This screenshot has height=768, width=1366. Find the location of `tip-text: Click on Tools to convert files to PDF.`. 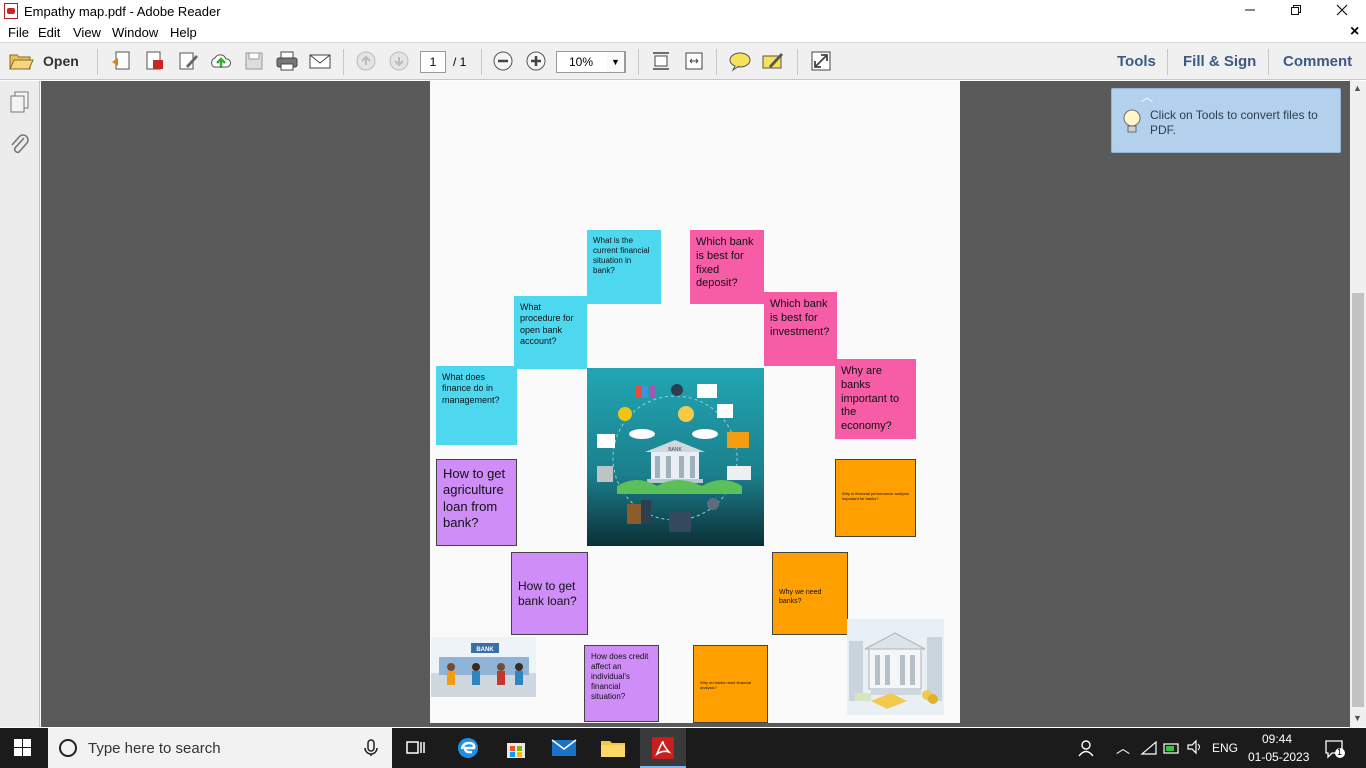

tip-text: Click on Tools to convert files to PDF. is located at coordinates (1234, 122).